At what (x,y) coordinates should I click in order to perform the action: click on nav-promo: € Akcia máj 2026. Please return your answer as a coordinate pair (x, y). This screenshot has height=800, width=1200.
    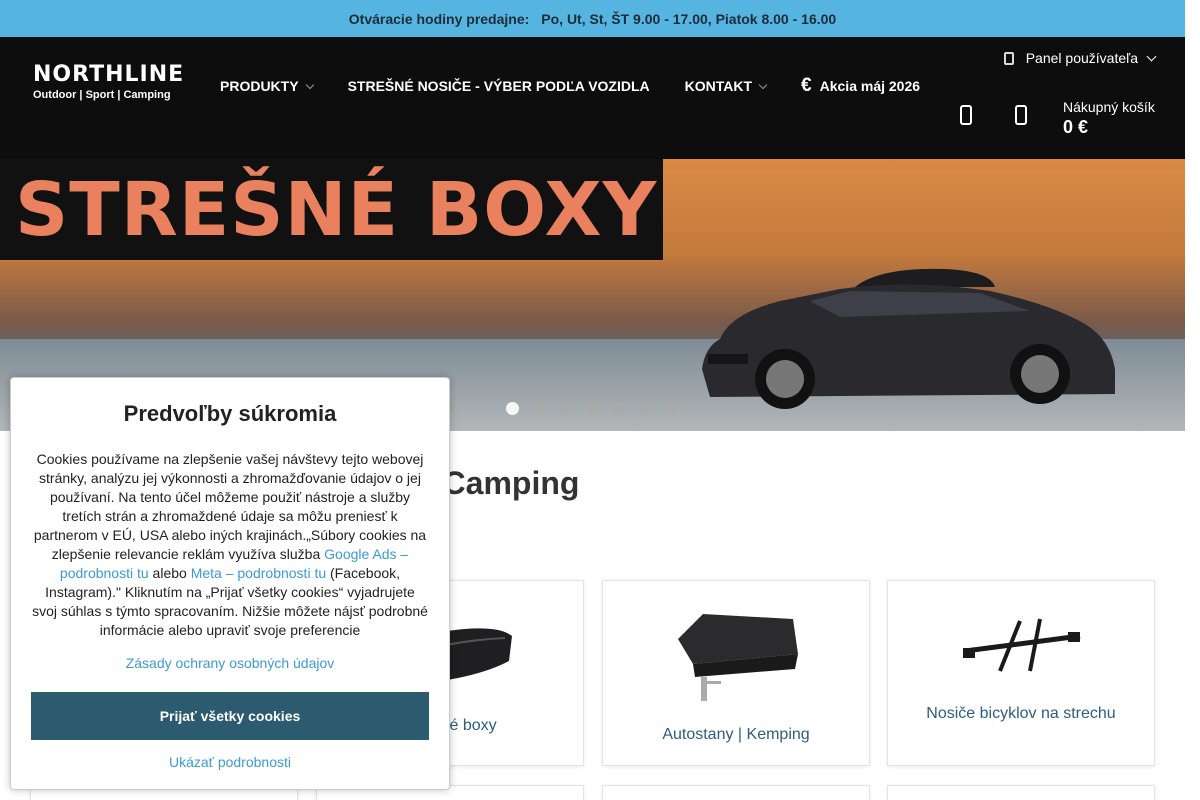
    Looking at the image, I should click on (860, 86).